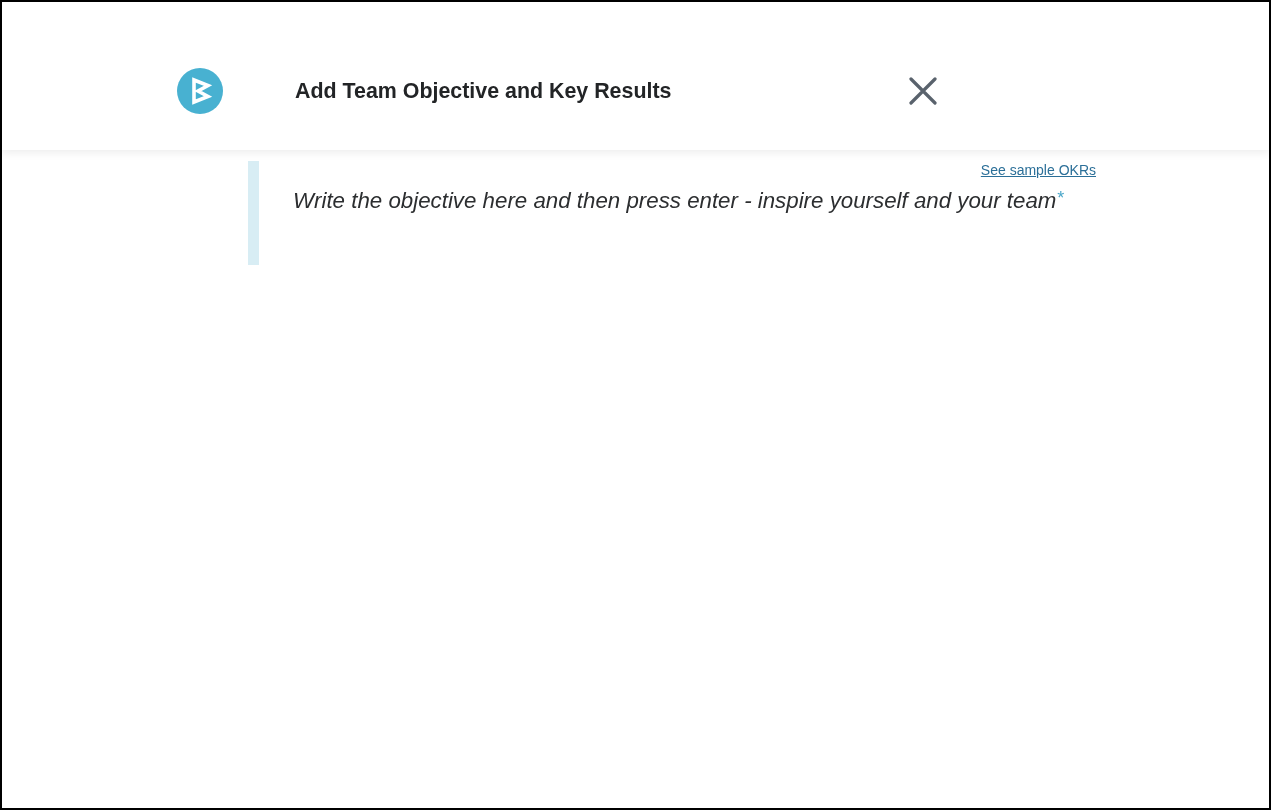 Image resolution: width=1271 pixels, height=810 pixels. What do you see at coordinates (678, 201) in the screenshot?
I see `objective-field: Write the objective here and then press enter - inspire yourself and your team$^{*}$` at bounding box center [678, 201].